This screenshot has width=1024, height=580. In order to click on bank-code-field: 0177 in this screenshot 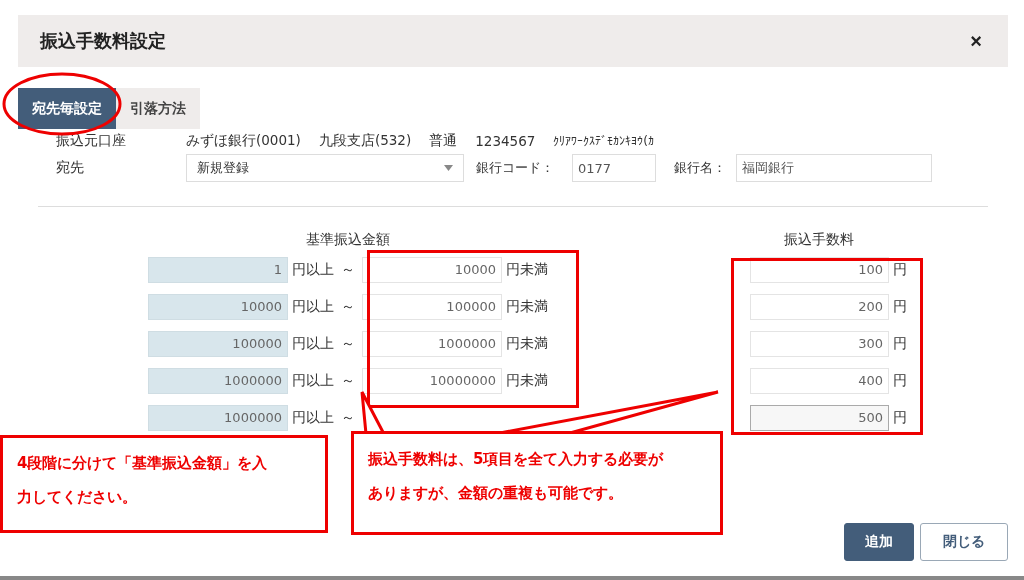, I will do `click(614, 168)`.